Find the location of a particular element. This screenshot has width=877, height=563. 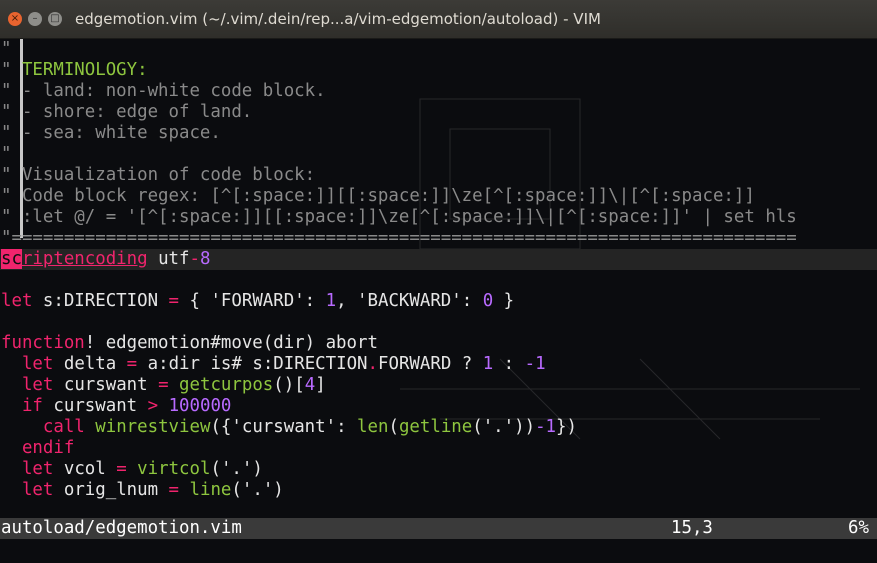

code-token: riptencoding is located at coordinates (84, 259).